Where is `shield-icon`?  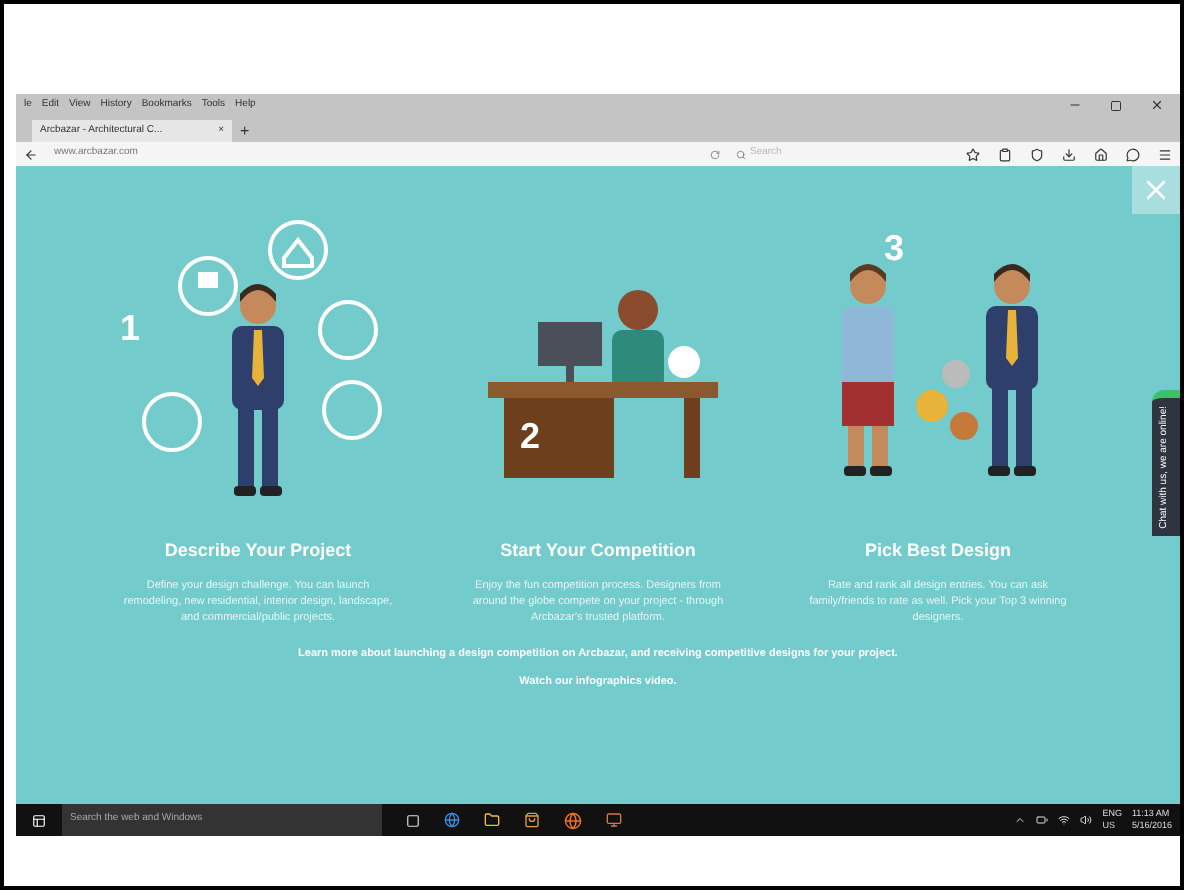
shield-icon is located at coordinates (1037, 154).